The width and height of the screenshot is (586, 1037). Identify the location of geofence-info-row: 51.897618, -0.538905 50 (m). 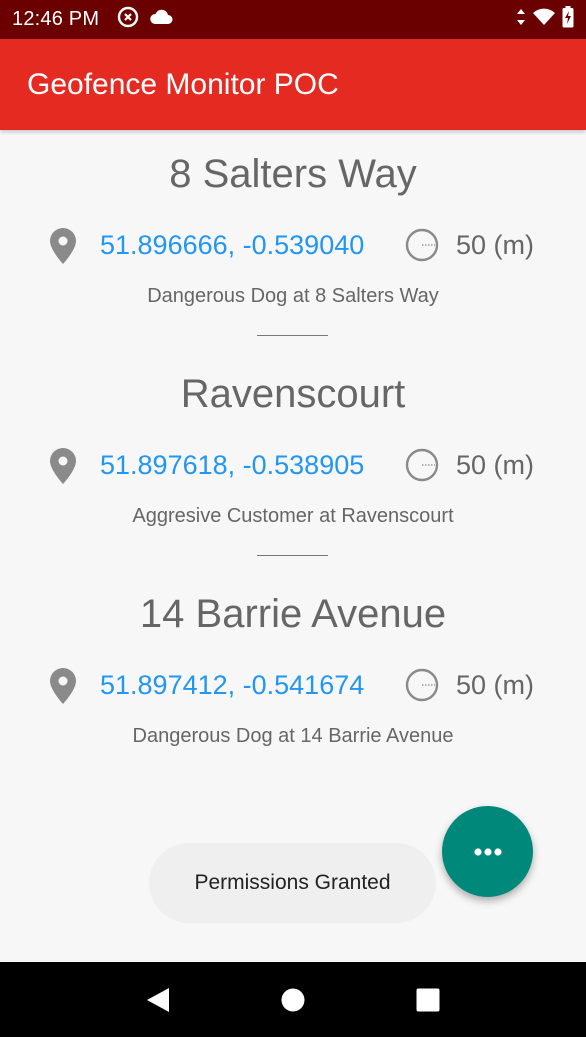
(293, 468).